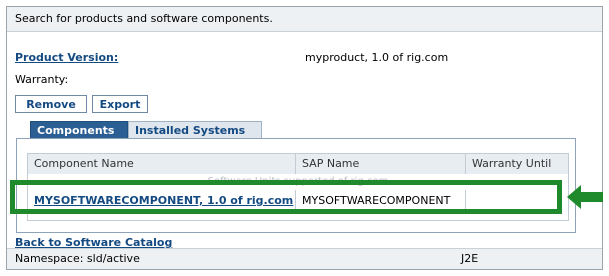 This screenshot has width=609, height=276. Describe the element at coordinates (470, 258) in the screenshot. I see `system-text: J2E` at that location.